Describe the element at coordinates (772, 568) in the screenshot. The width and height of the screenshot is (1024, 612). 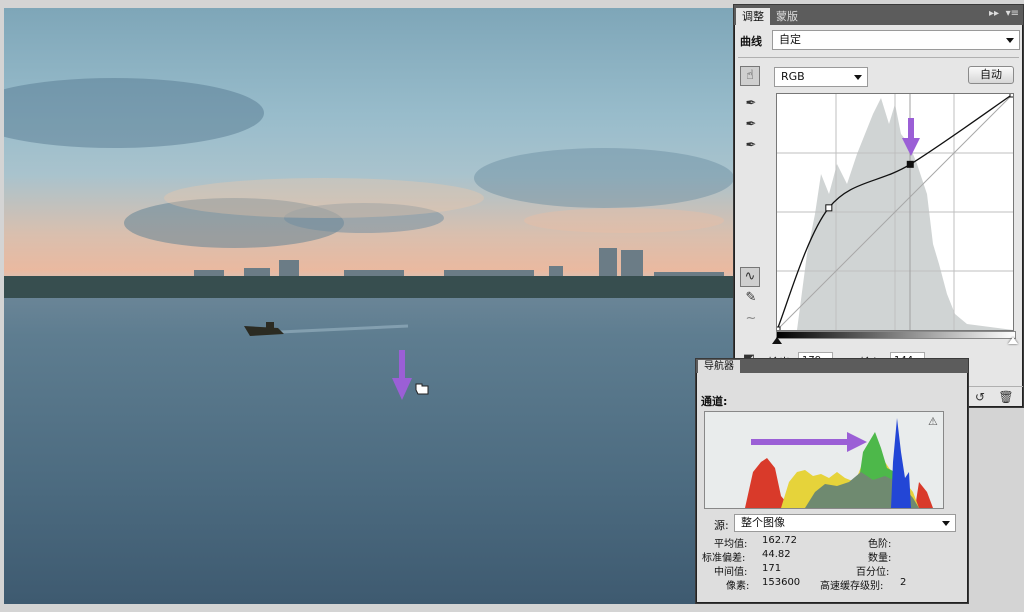
I see `median-value: 171` at that location.